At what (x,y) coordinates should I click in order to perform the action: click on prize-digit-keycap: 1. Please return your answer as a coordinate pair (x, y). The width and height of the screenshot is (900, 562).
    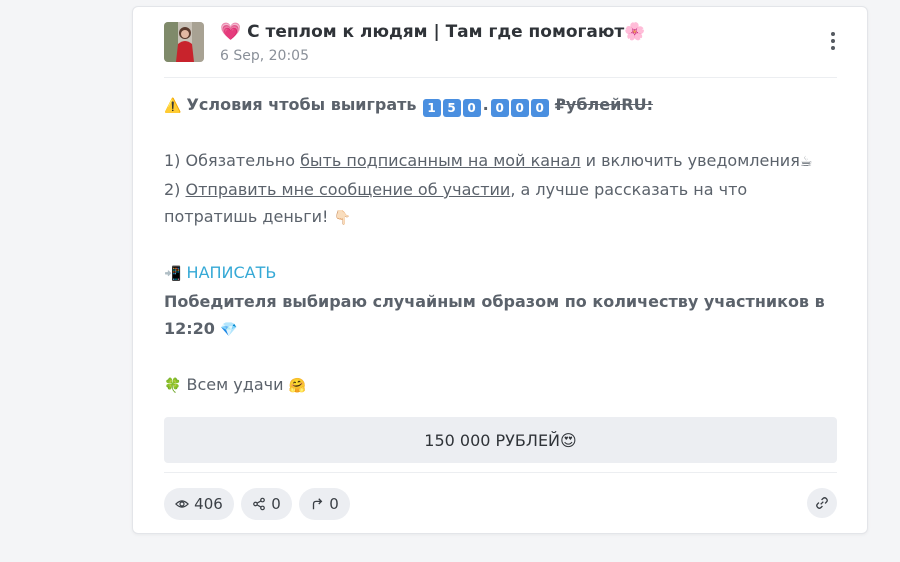
    Looking at the image, I should click on (431, 108).